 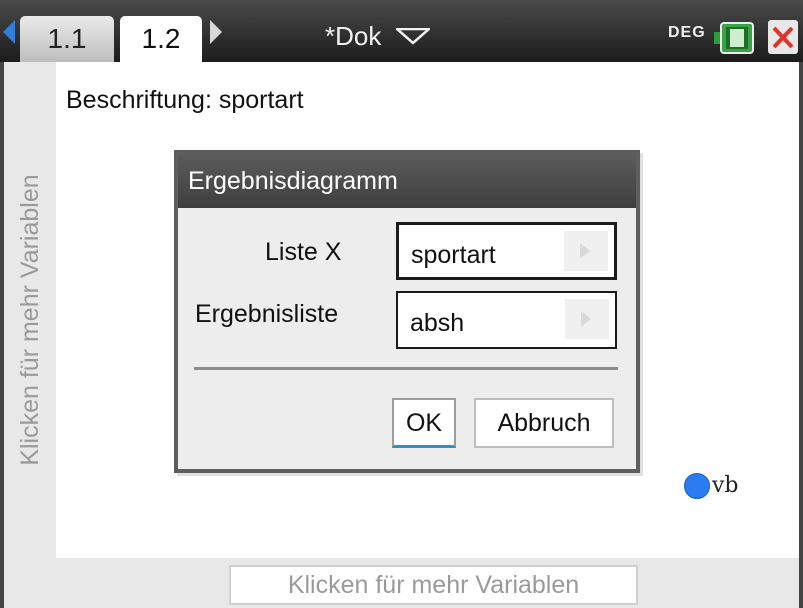 I want to click on tab-label: 1.1, so click(x=67, y=38).